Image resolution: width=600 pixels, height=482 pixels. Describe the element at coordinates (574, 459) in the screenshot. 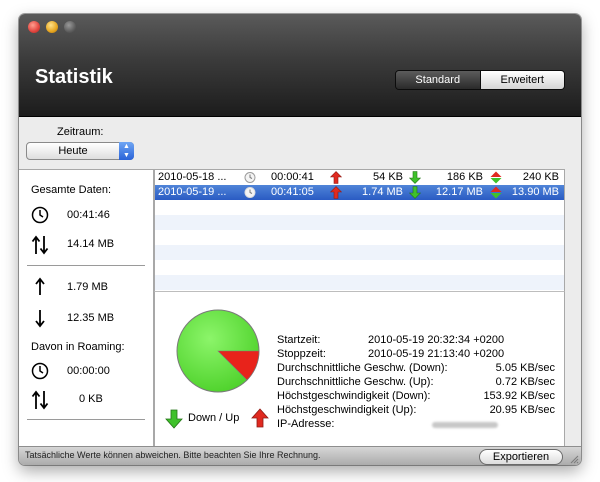

I see `resize-grip-icon` at that location.